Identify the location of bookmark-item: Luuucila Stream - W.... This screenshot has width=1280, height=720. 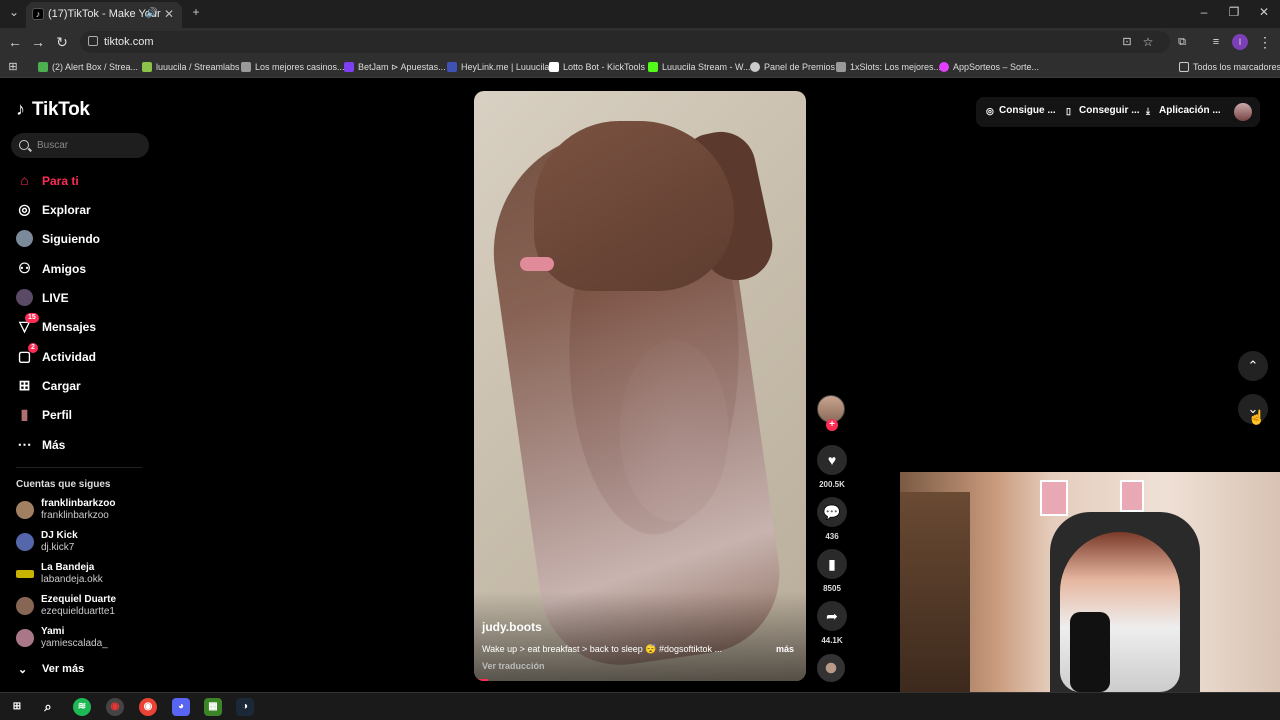
(699, 67).